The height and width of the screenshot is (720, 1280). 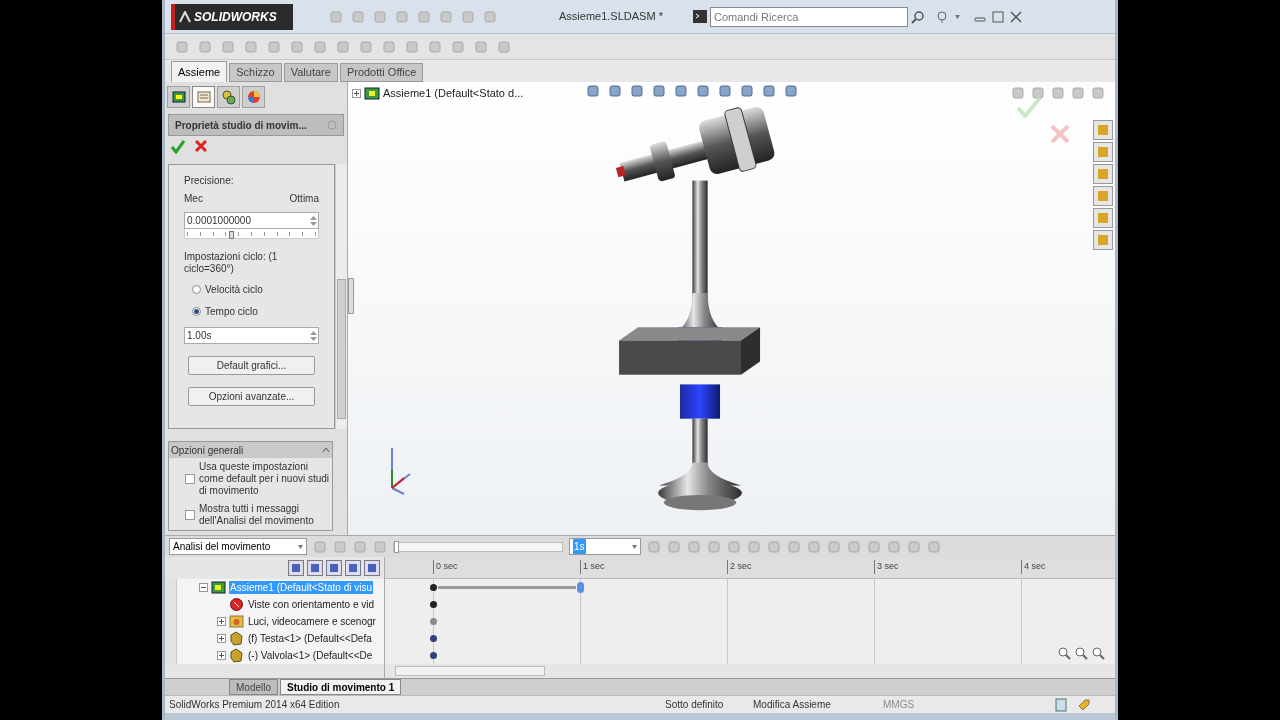 I want to click on study-type-dropdown: Analisi del movimento, so click(x=238, y=546).